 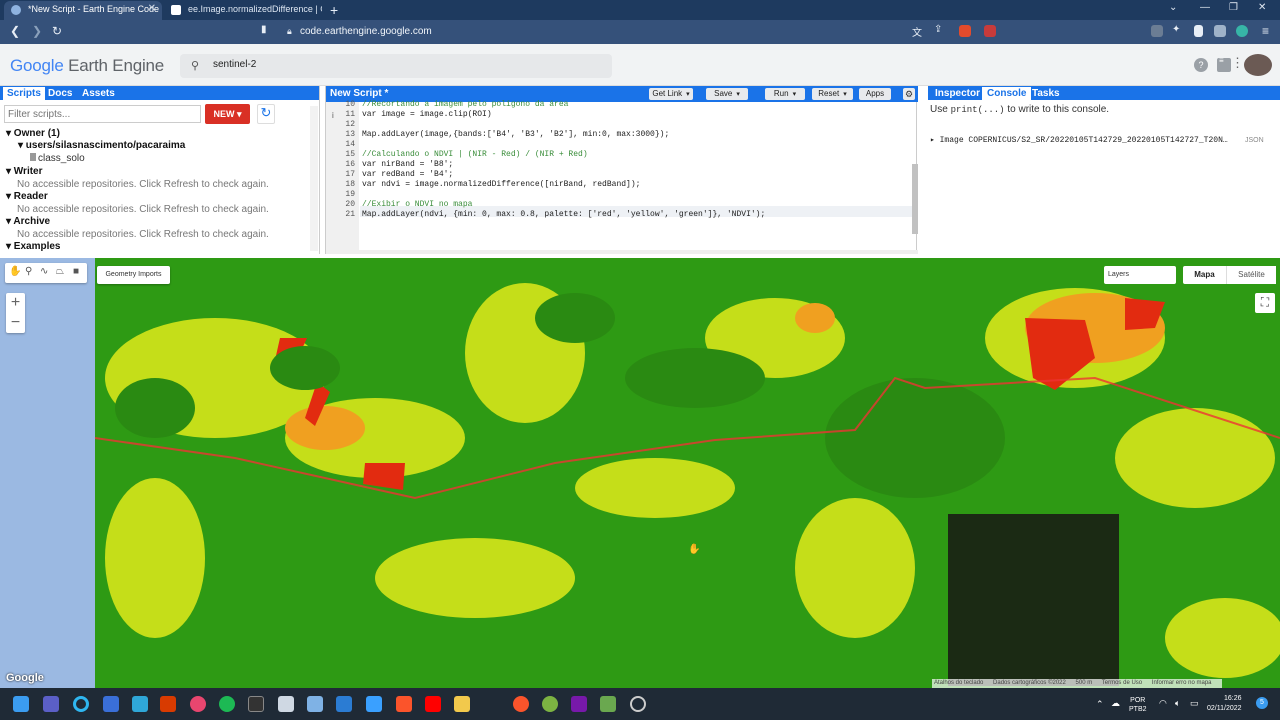 I want to click on extension-icon, so click(x=1157, y=31).